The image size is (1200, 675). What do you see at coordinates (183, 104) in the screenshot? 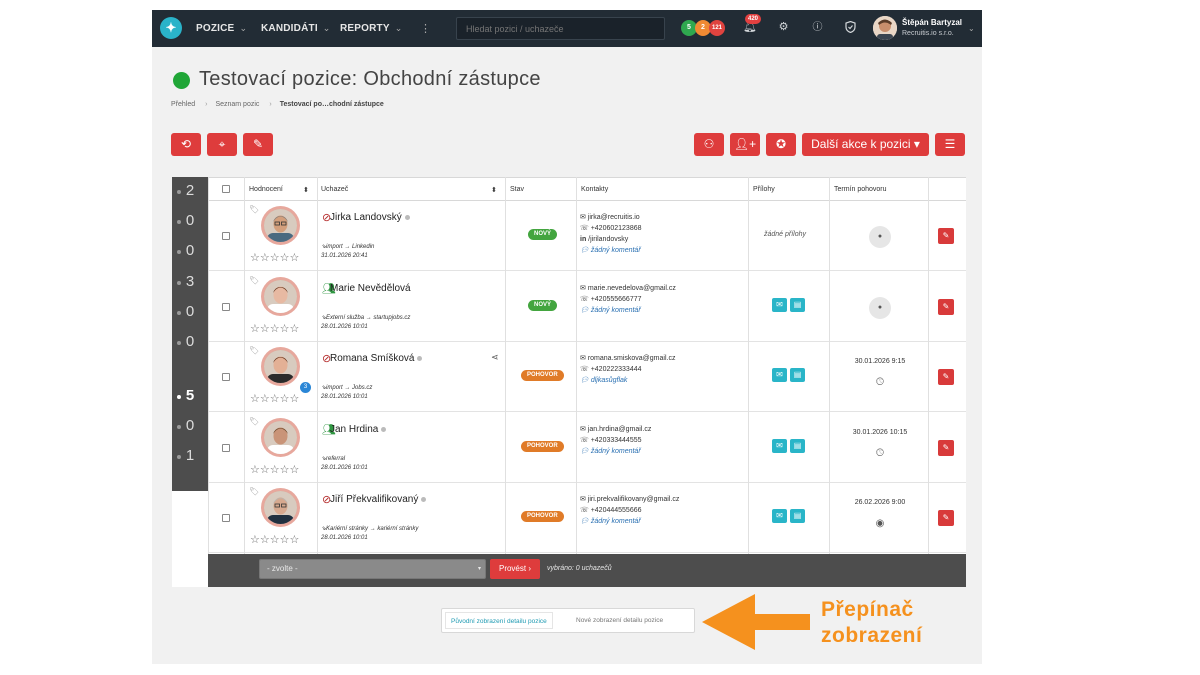
I see `breadcrumb-item: Přehled` at bounding box center [183, 104].